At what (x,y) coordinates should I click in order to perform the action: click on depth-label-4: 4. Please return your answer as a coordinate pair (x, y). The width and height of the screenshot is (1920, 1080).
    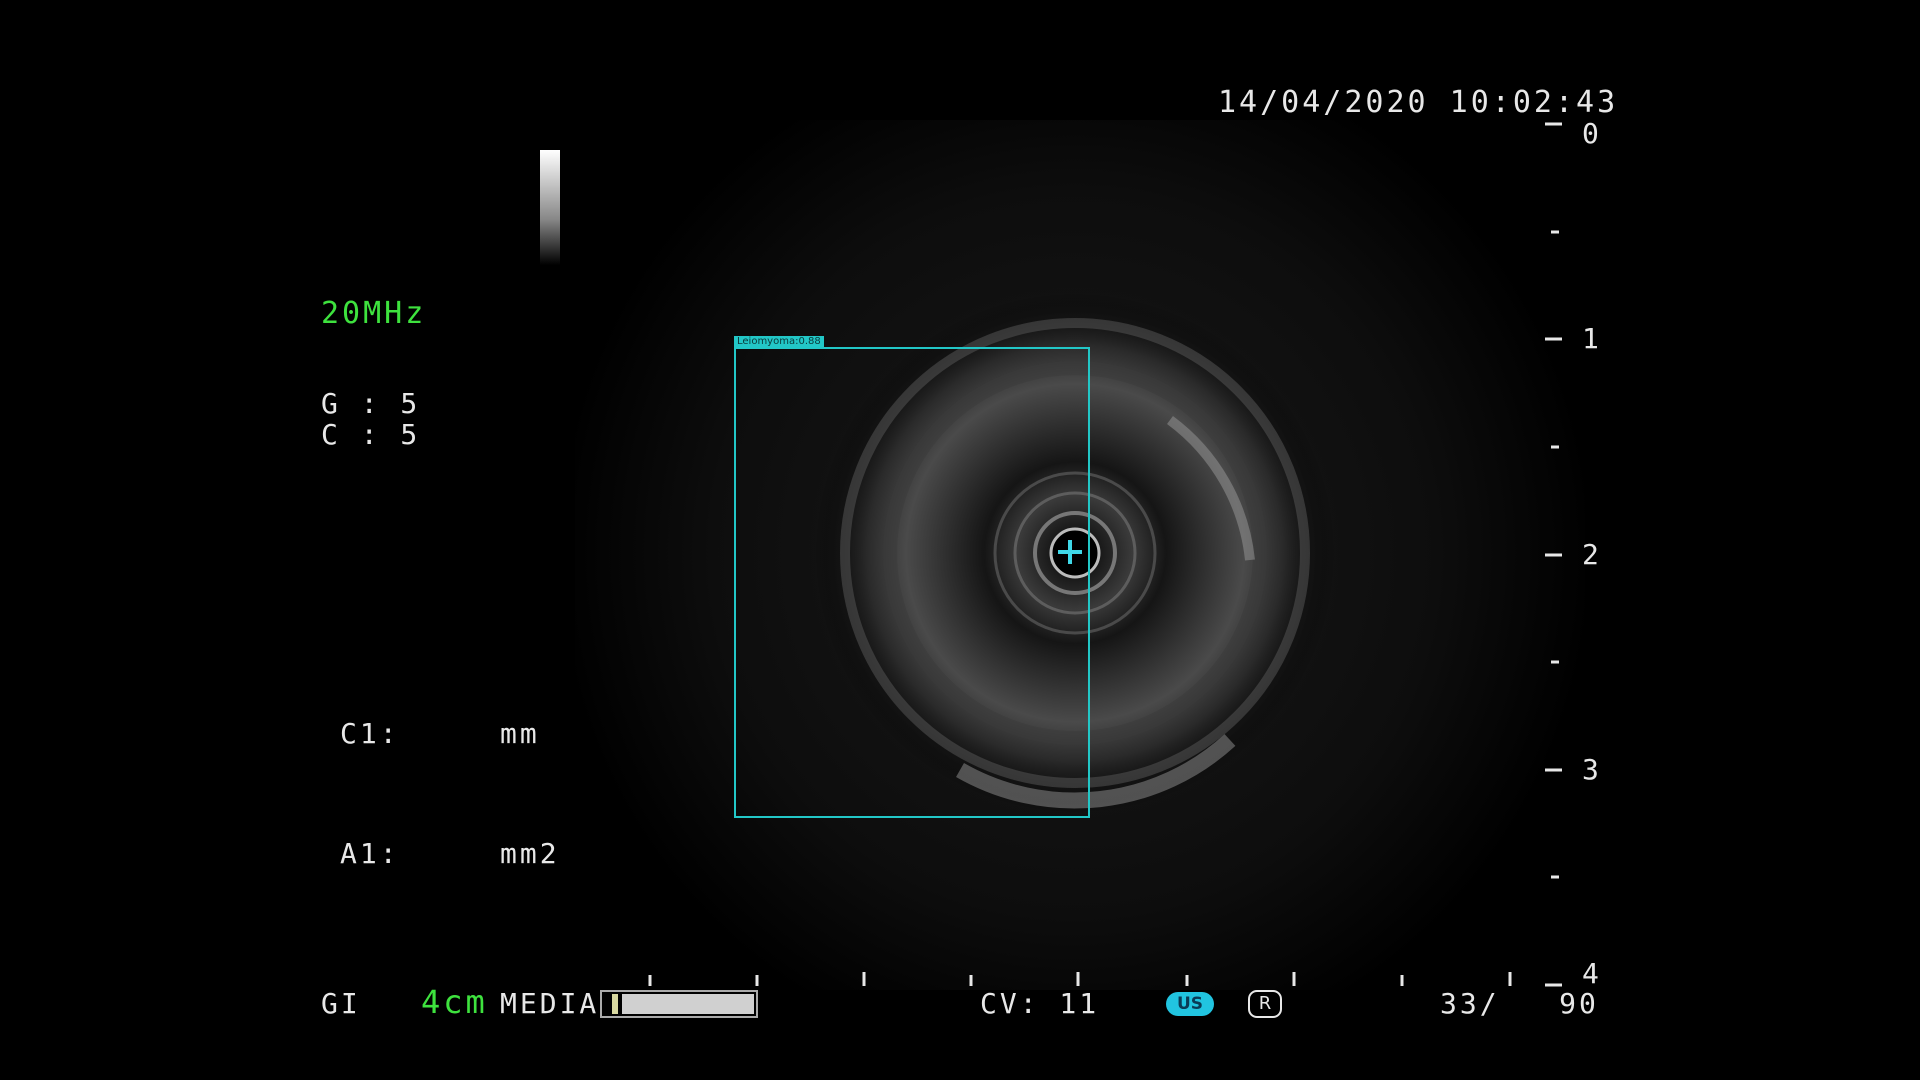
    Looking at the image, I should click on (1590, 973).